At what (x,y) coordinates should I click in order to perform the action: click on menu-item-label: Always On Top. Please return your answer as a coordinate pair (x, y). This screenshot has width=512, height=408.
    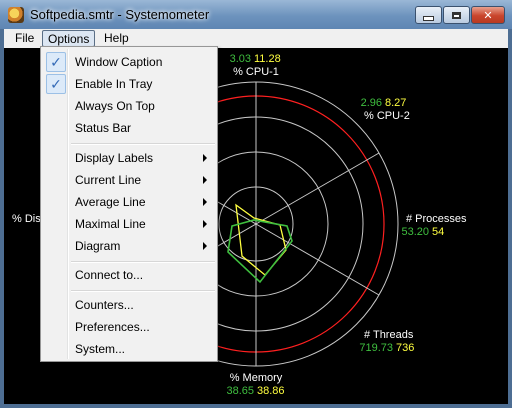
    Looking at the image, I should click on (115, 106).